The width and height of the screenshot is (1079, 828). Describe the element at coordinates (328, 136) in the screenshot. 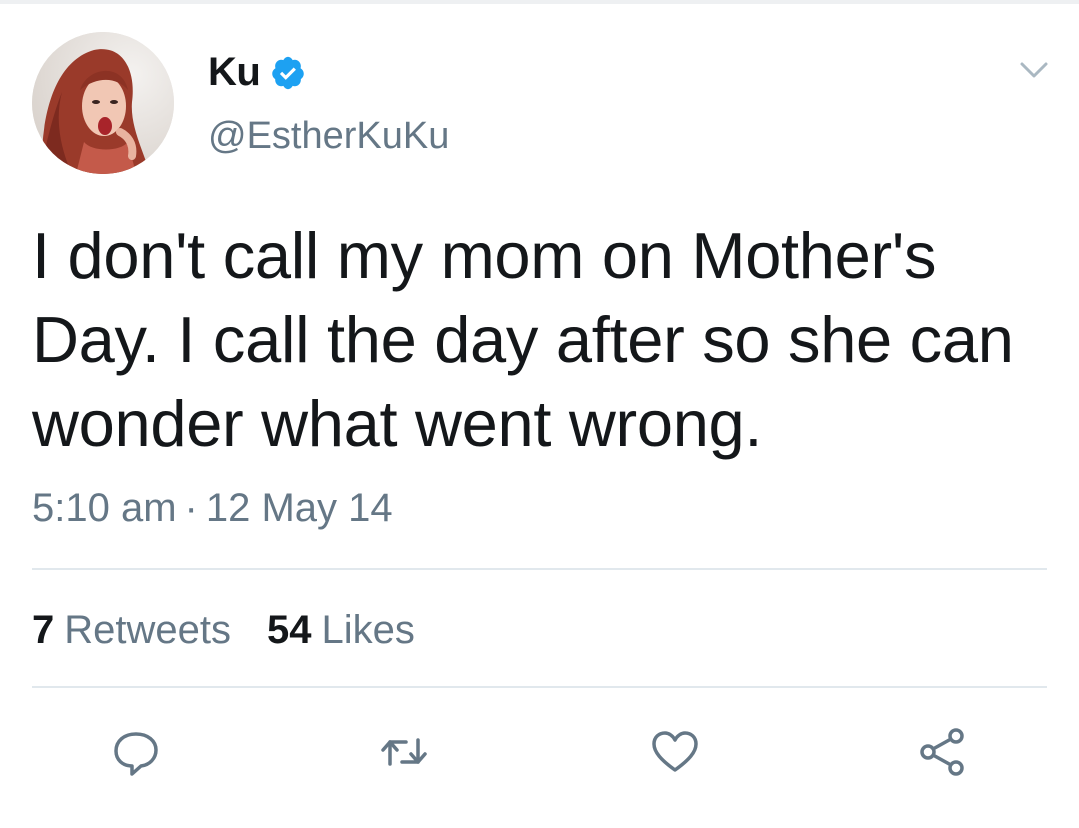

I see `author-handle: @EstherKuKu` at that location.